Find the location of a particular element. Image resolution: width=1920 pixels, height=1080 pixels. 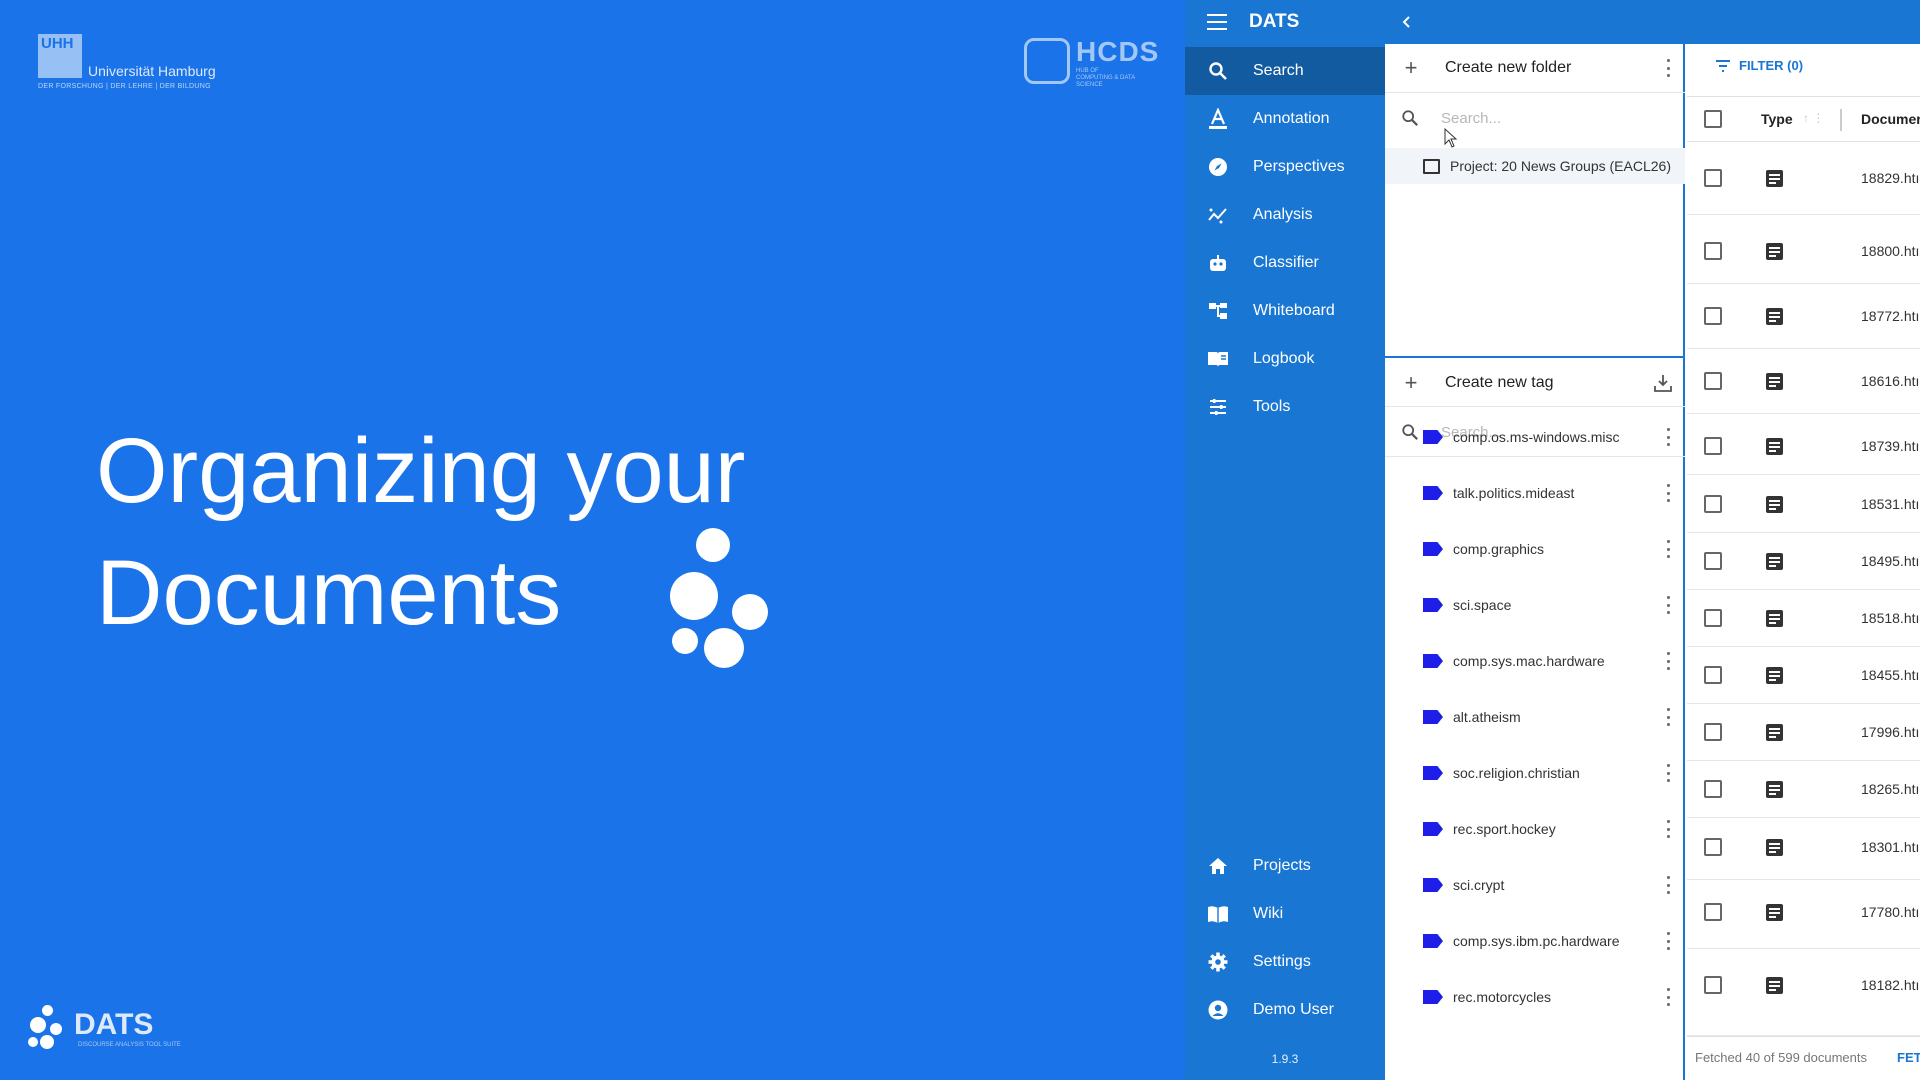

dats-logo: DATS DISCOURSE ANALYSIS TOOL SUITE is located at coordinates (104, 1028).